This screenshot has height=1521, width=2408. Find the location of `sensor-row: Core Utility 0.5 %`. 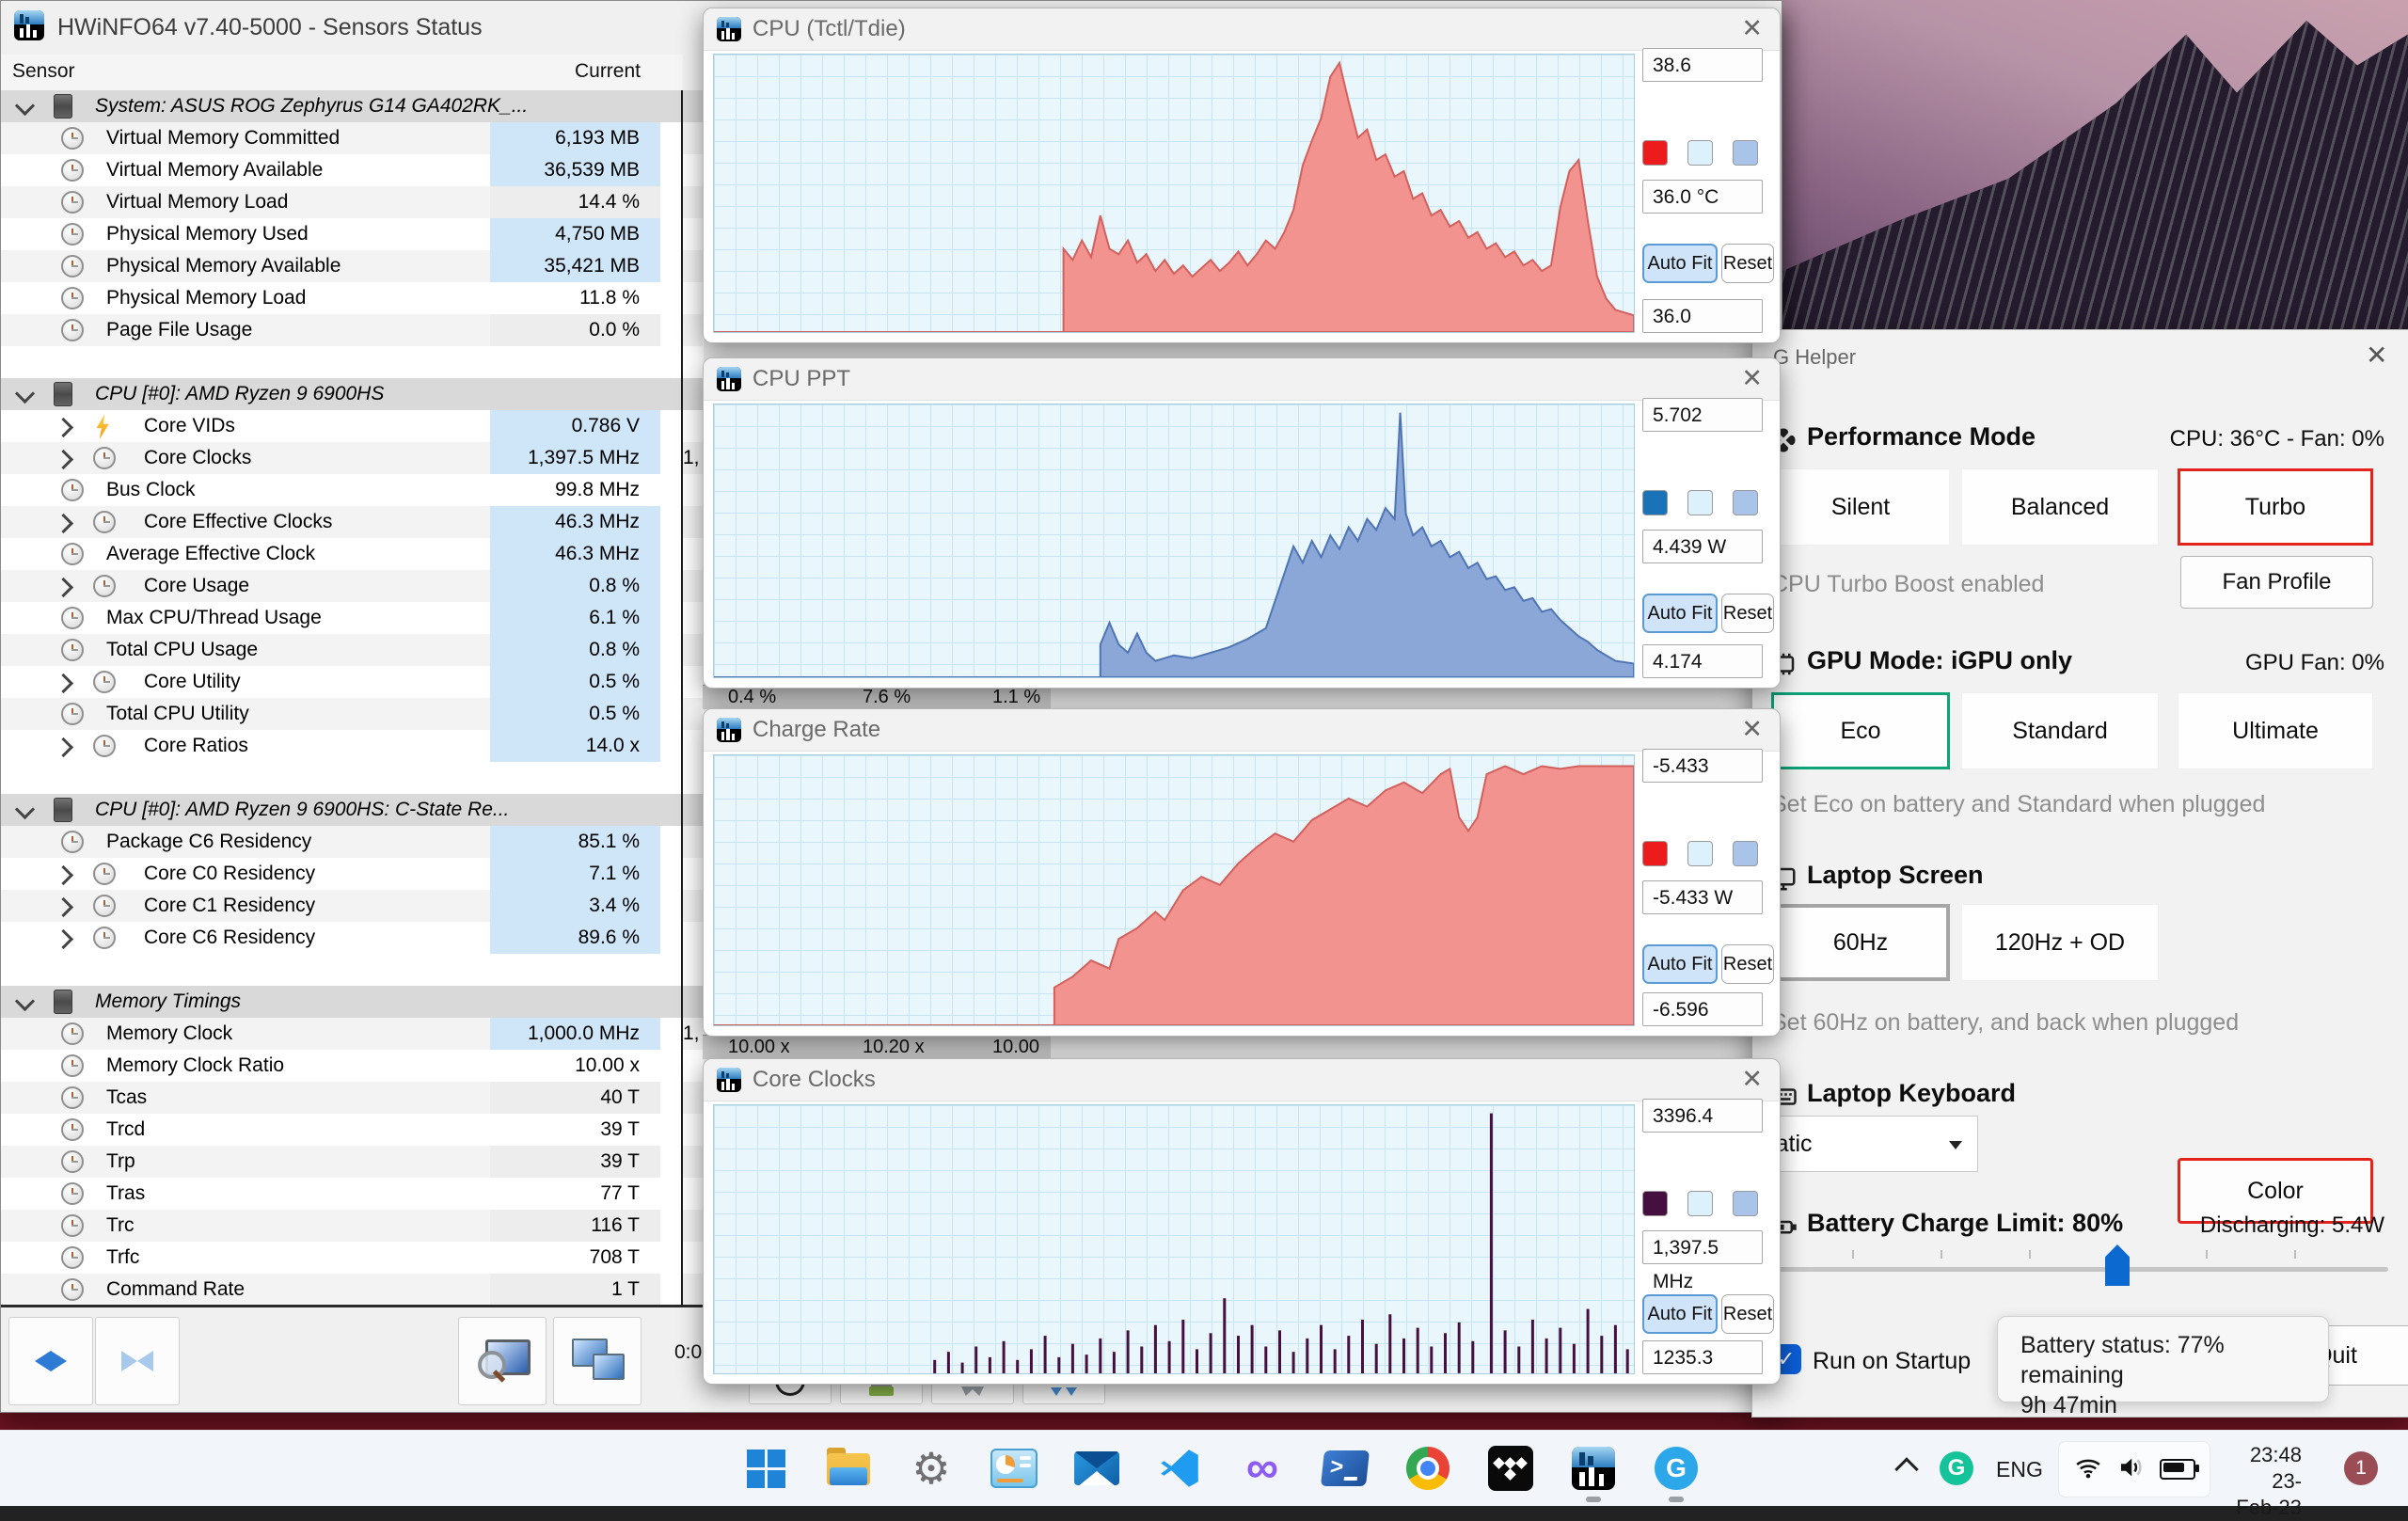

sensor-row: Core Utility 0.5 % is located at coordinates (353, 682).